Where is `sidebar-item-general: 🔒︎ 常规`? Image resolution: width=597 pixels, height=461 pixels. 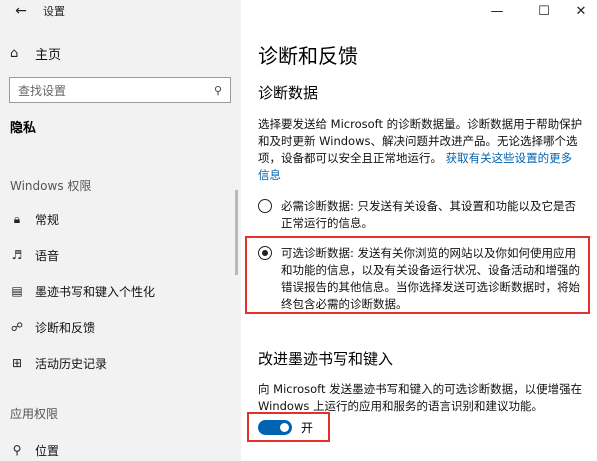 sidebar-item-general: 🔒︎ 常规 is located at coordinates (121, 219).